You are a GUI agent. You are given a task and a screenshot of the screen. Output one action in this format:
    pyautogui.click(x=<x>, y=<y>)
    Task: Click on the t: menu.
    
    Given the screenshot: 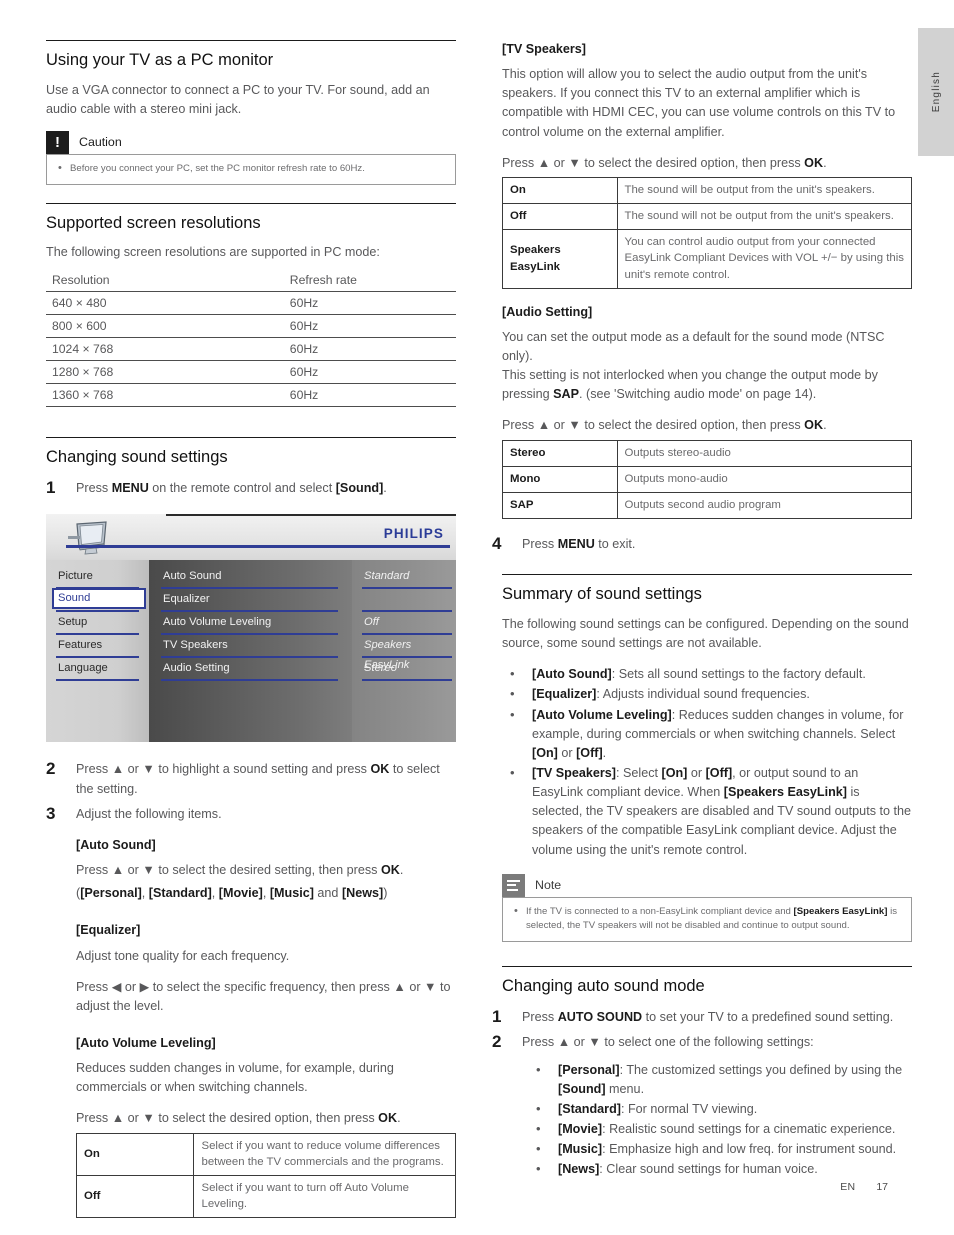 What is the action you would take?
    pyautogui.click(x=625, y=1088)
    